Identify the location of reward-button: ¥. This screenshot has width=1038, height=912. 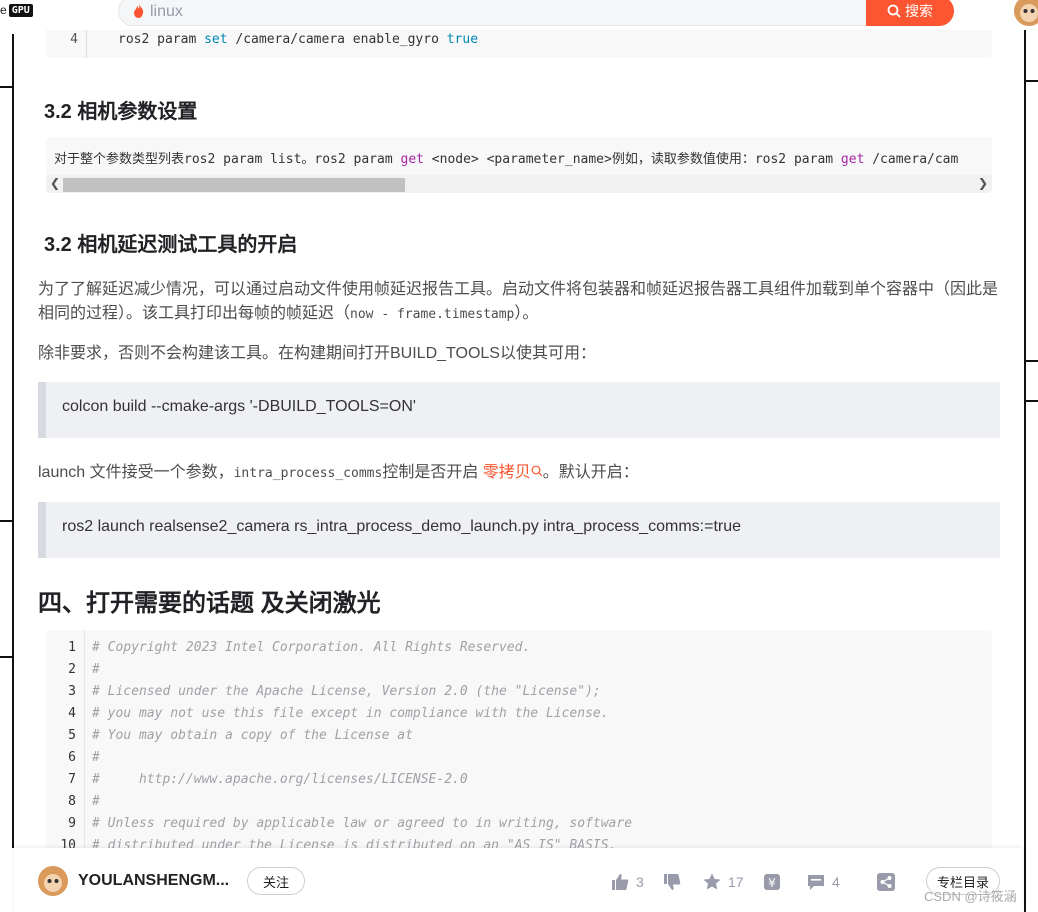
(772, 882).